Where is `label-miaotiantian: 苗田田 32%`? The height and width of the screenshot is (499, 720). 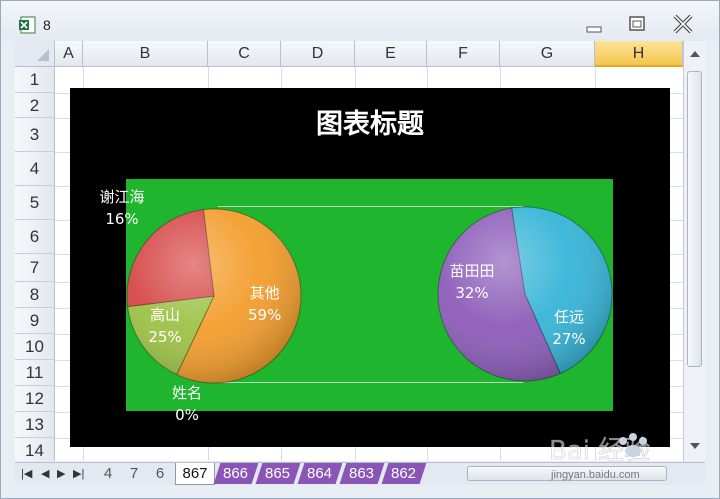
label-miaotiantian: 苗田田 32% is located at coordinates (472, 282).